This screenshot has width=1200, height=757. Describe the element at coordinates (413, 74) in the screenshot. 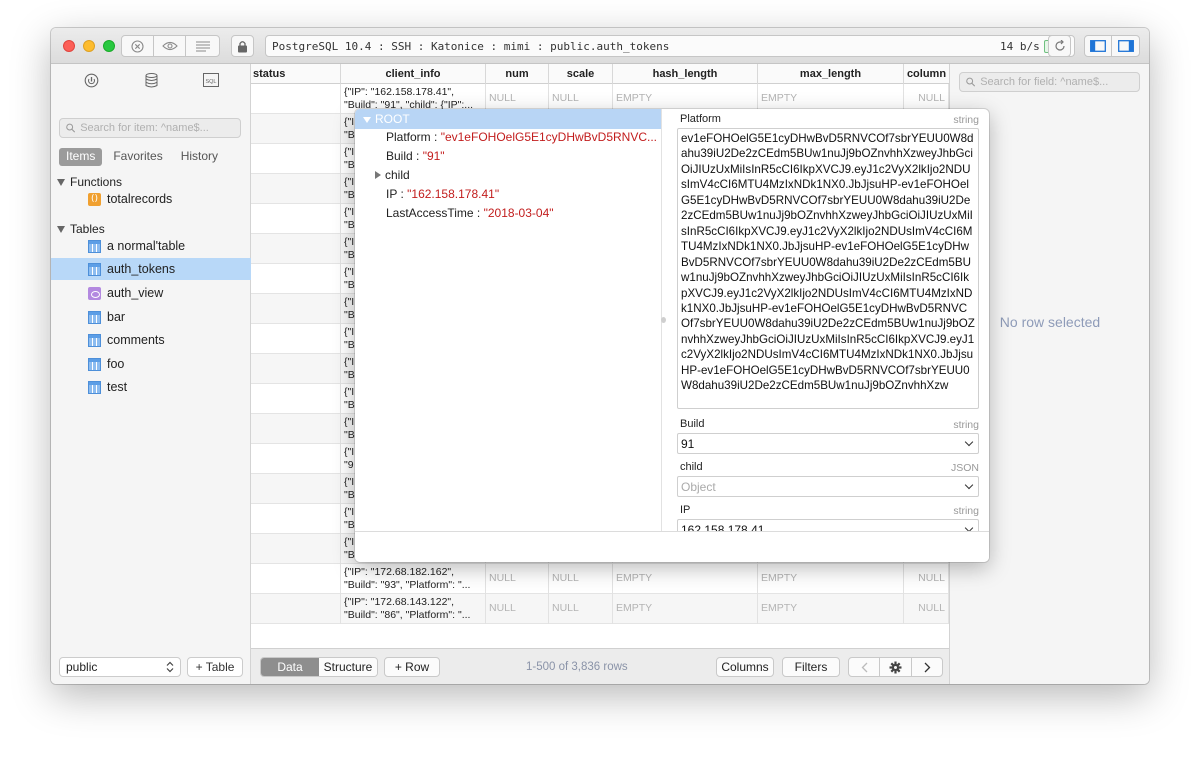

I see `column-header-client-info: client_info` at that location.